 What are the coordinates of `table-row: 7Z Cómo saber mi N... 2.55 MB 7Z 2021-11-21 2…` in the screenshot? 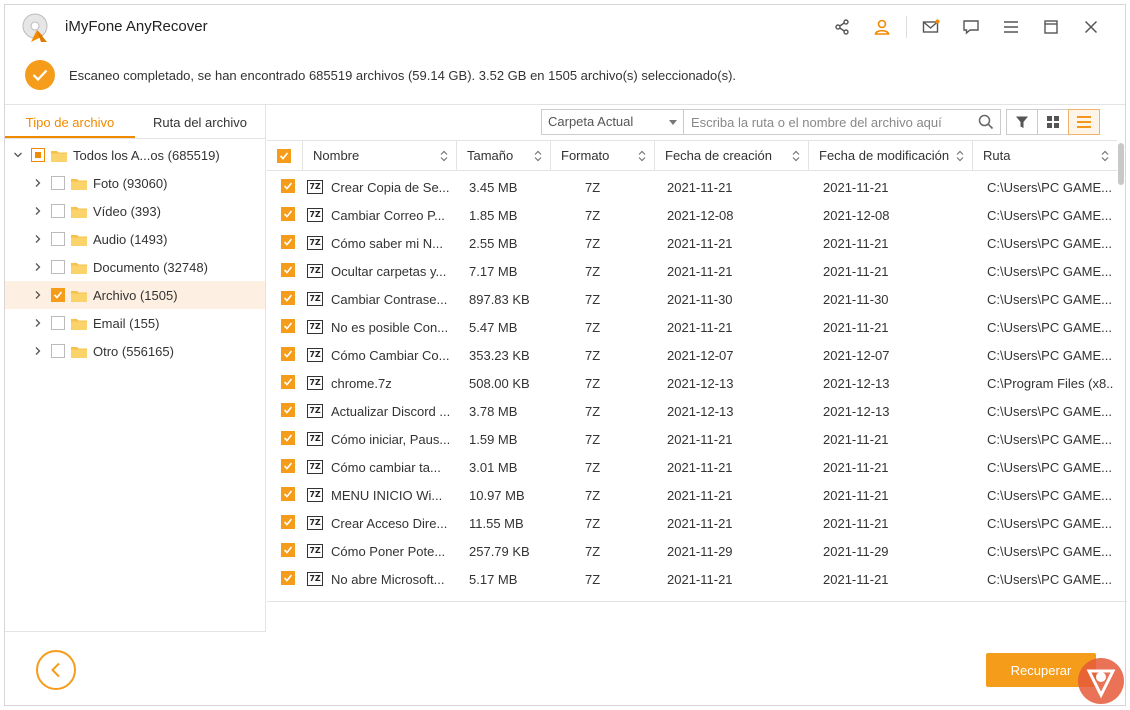 It's located at (692, 243).